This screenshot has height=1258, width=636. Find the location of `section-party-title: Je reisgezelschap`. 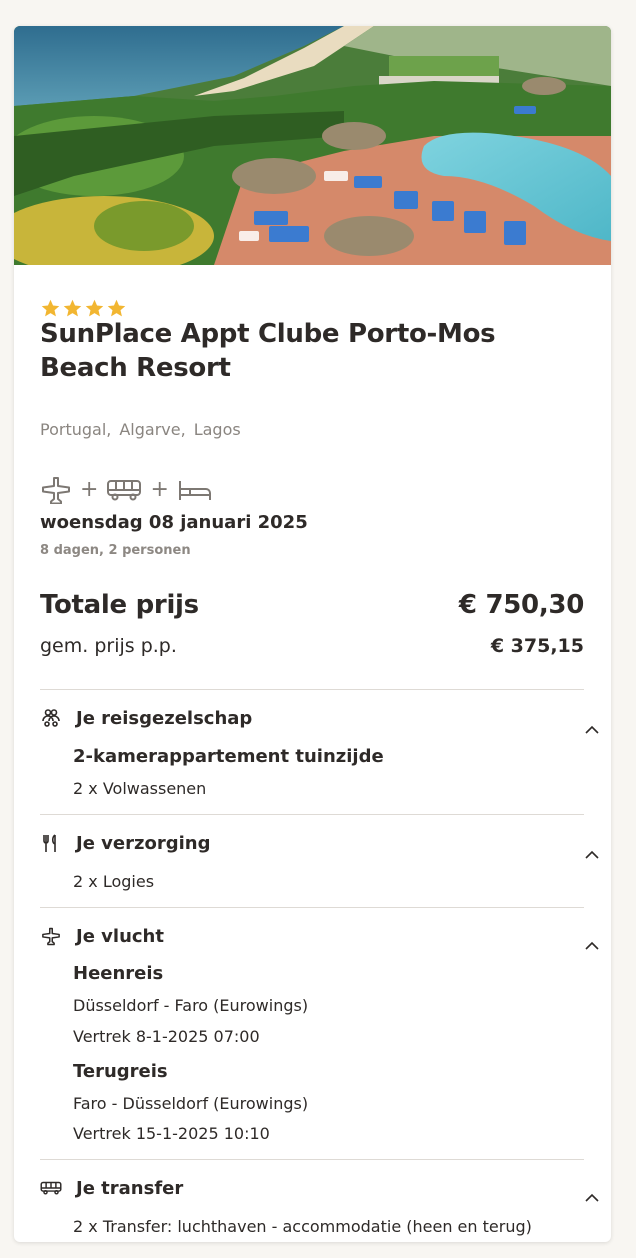

section-party-title: Je reisgezelschap is located at coordinates (164, 718).